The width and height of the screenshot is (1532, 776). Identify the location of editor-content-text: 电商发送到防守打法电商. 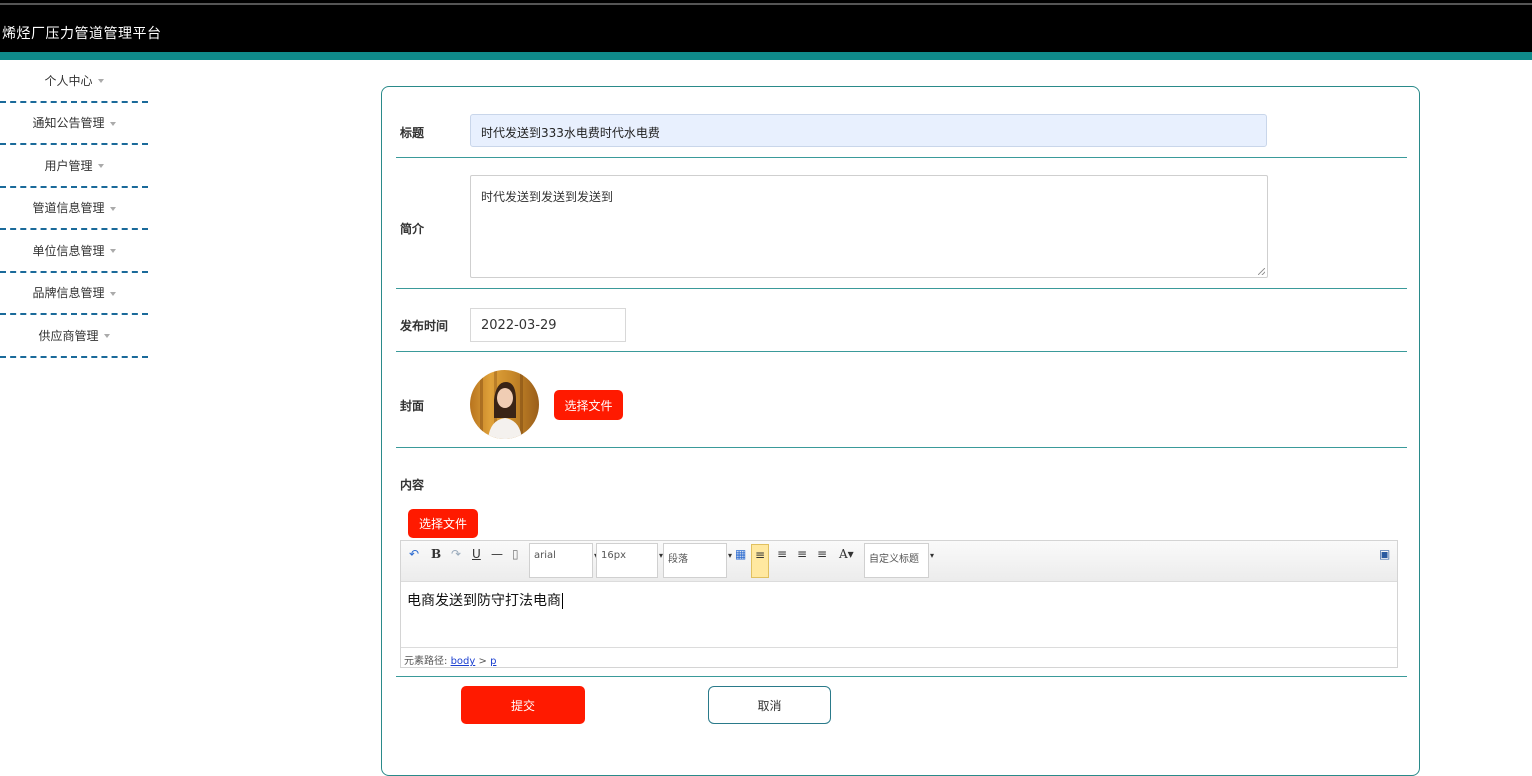
(484, 601).